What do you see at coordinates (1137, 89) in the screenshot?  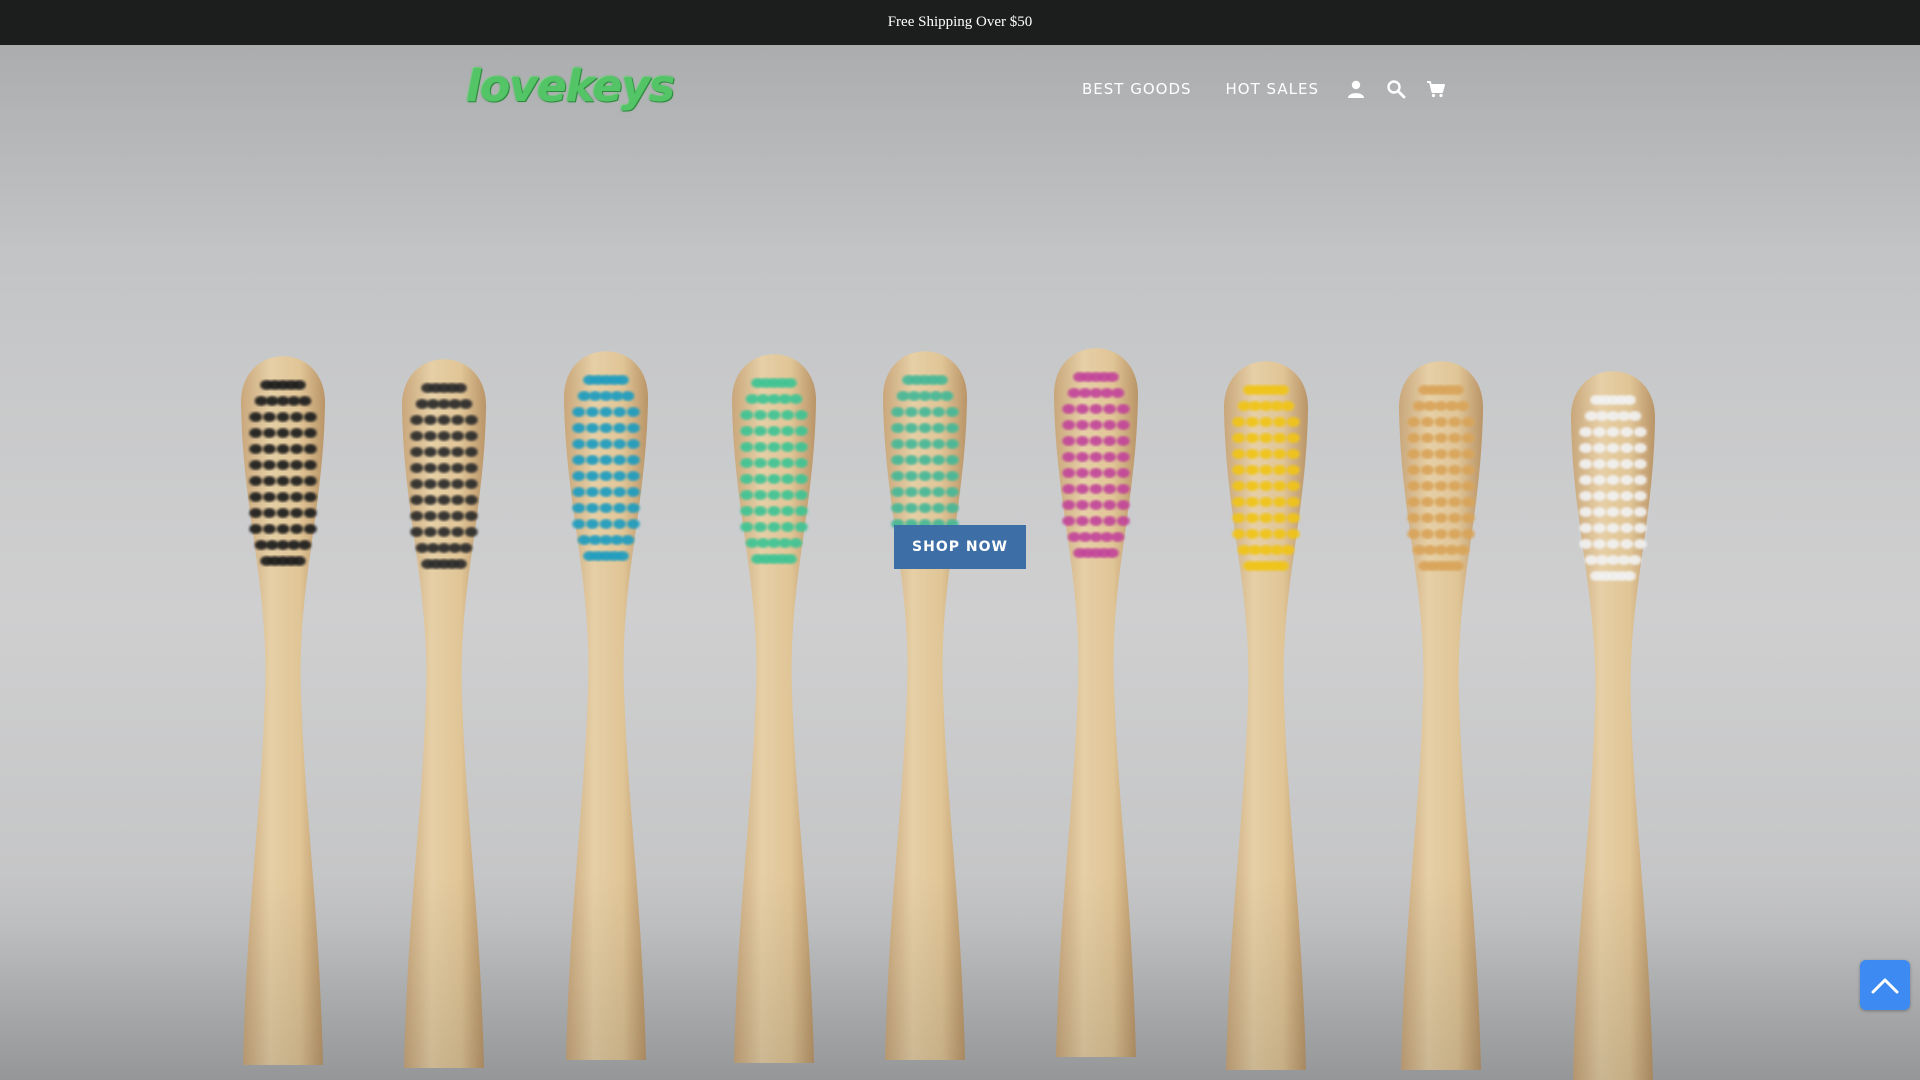 I see `nav-best-goods: BEST GOODS` at bounding box center [1137, 89].